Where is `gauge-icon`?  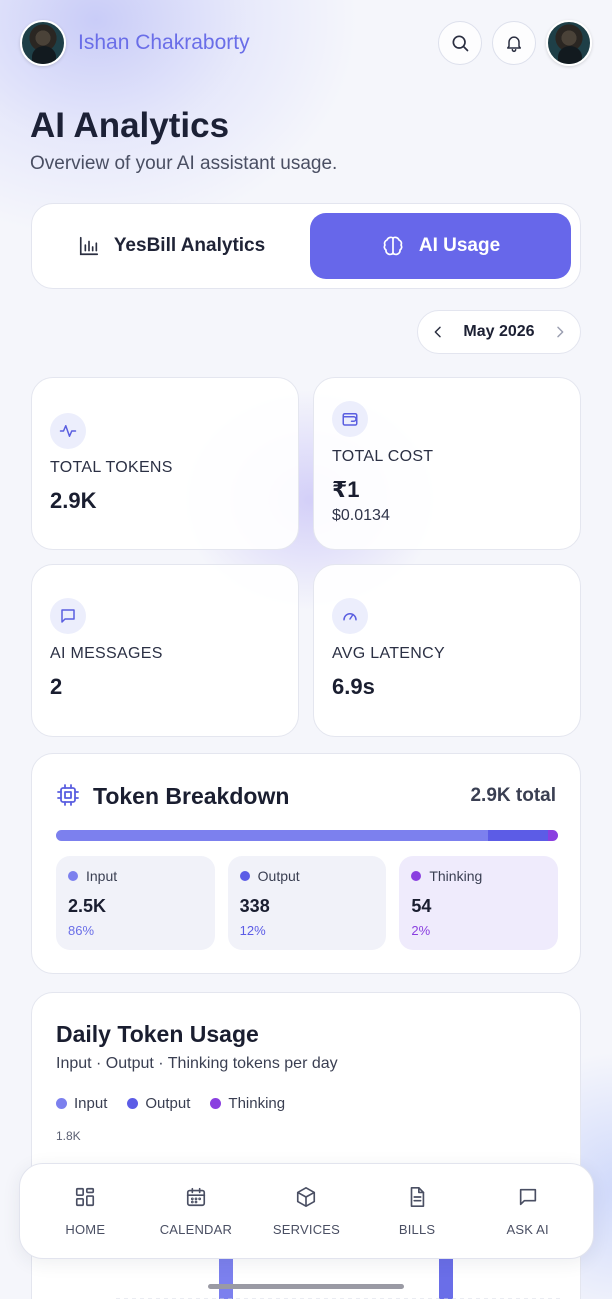
gauge-icon is located at coordinates (350, 616).